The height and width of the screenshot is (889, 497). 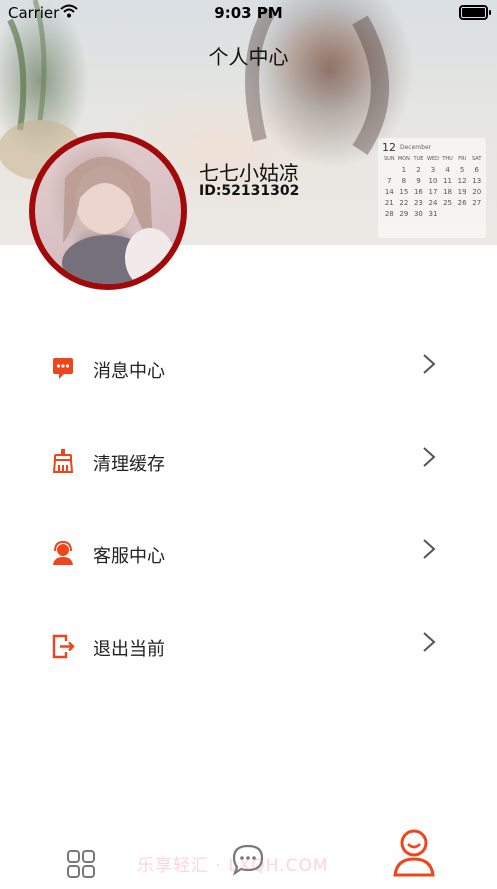 What do you see at coordinates (418, 214) in the screenshot?
I see `calendar-day: 30` at bounding box center [418, 214].